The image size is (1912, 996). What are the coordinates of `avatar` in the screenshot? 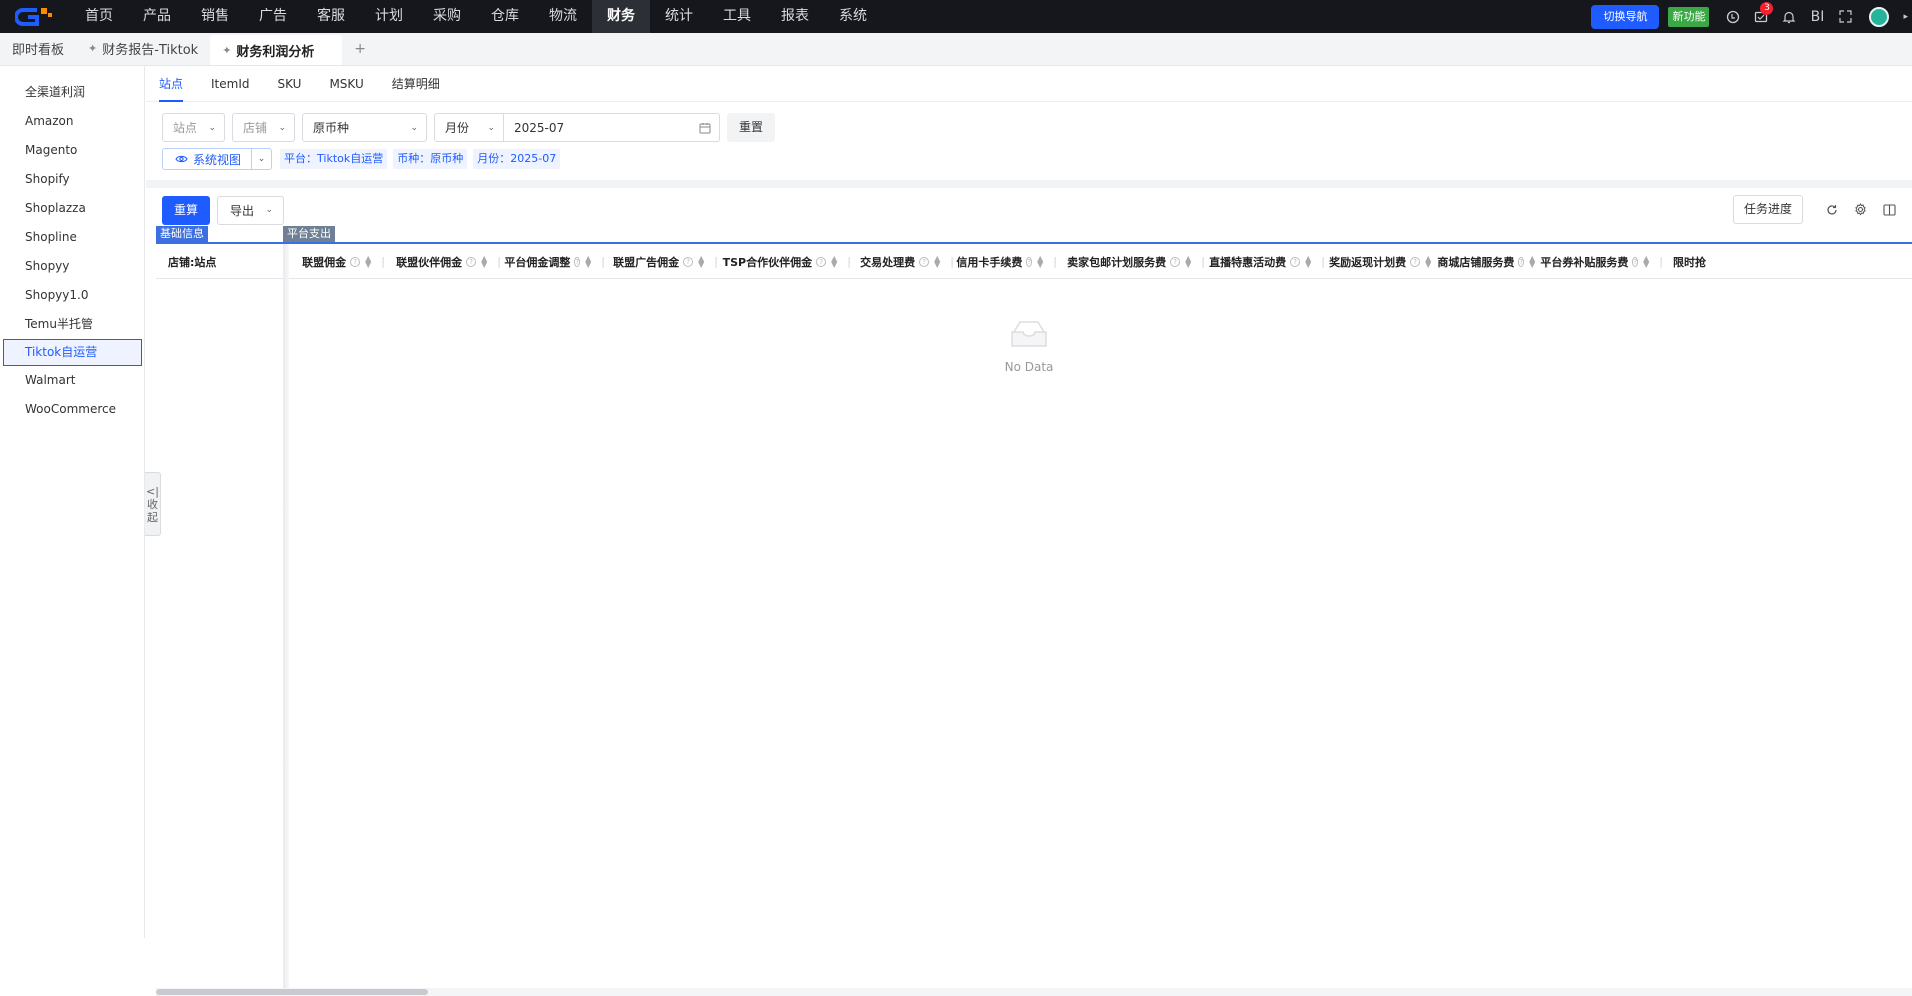 It's located at (1879, 16).